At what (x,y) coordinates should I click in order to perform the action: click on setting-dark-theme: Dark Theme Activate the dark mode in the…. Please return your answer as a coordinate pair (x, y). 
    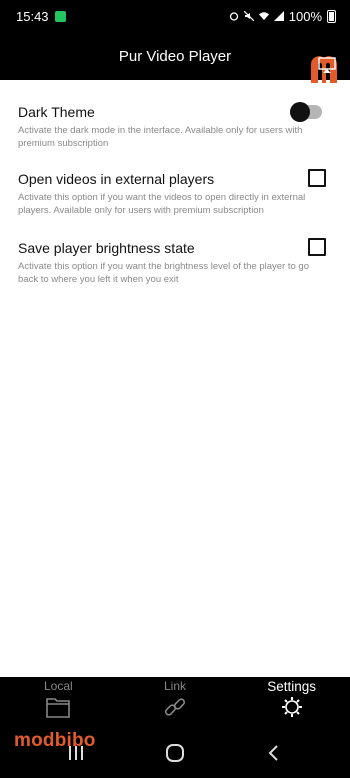
    Looking at the image, I should click on (175, 126).